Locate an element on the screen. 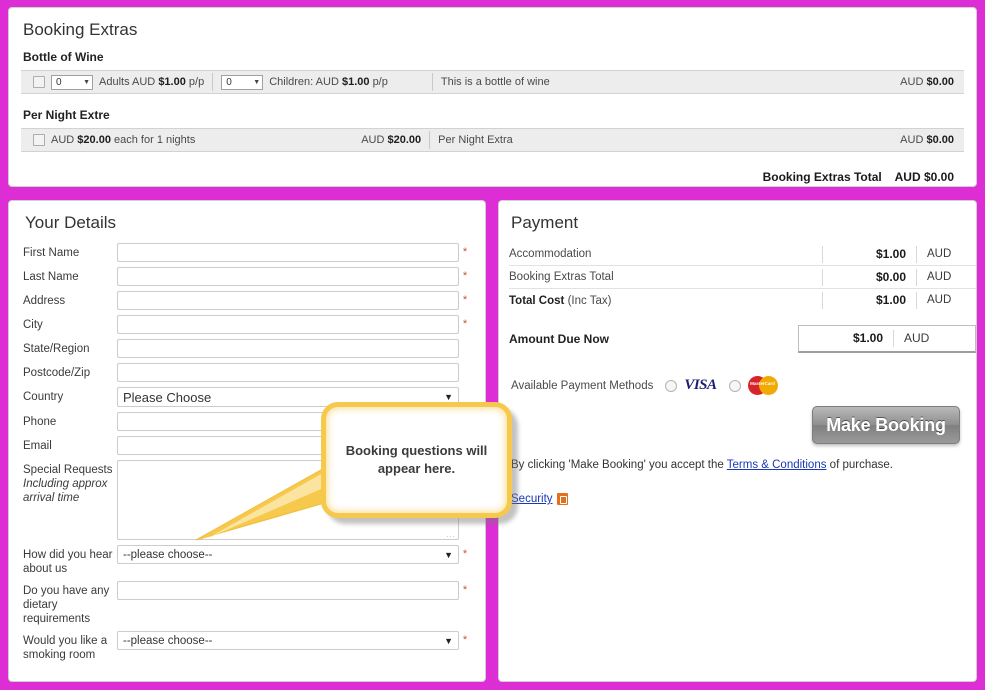  make-booking-button: Make Booking is located at coordinates (886, 425).